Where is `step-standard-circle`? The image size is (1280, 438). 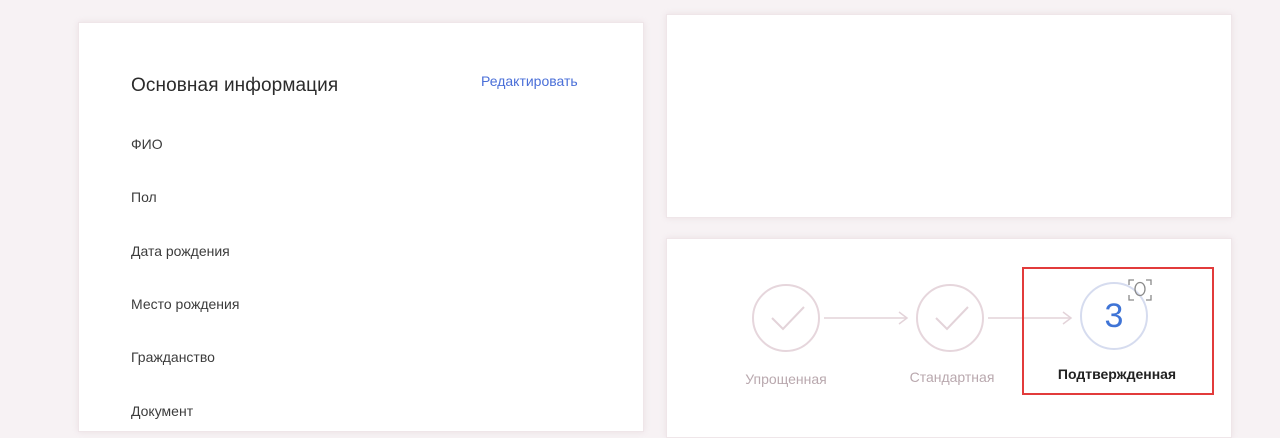 step-standard-circle is located at coordinates (950, 318).